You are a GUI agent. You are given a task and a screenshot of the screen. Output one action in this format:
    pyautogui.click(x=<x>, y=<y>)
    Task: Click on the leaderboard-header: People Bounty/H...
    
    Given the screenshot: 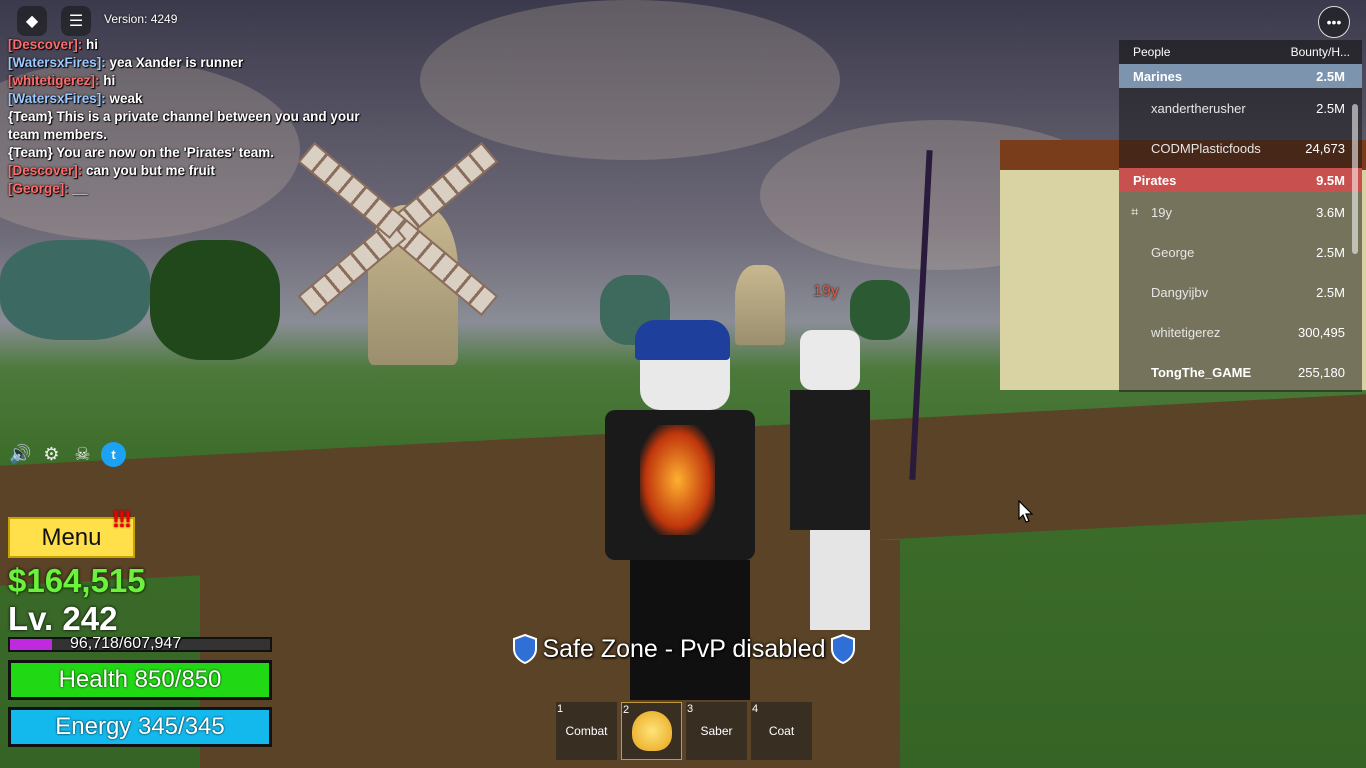 What is the action you would take?
    pyautogui.click(x=1240, y=52)
    